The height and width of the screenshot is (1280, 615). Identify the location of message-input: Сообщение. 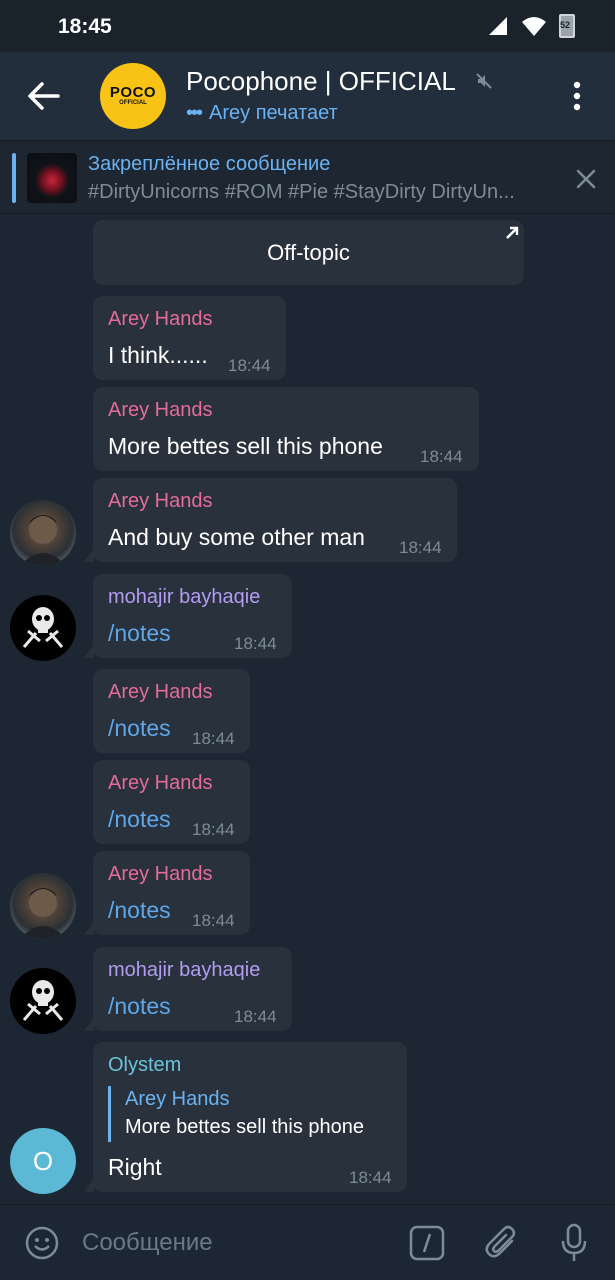
(147, 1243).